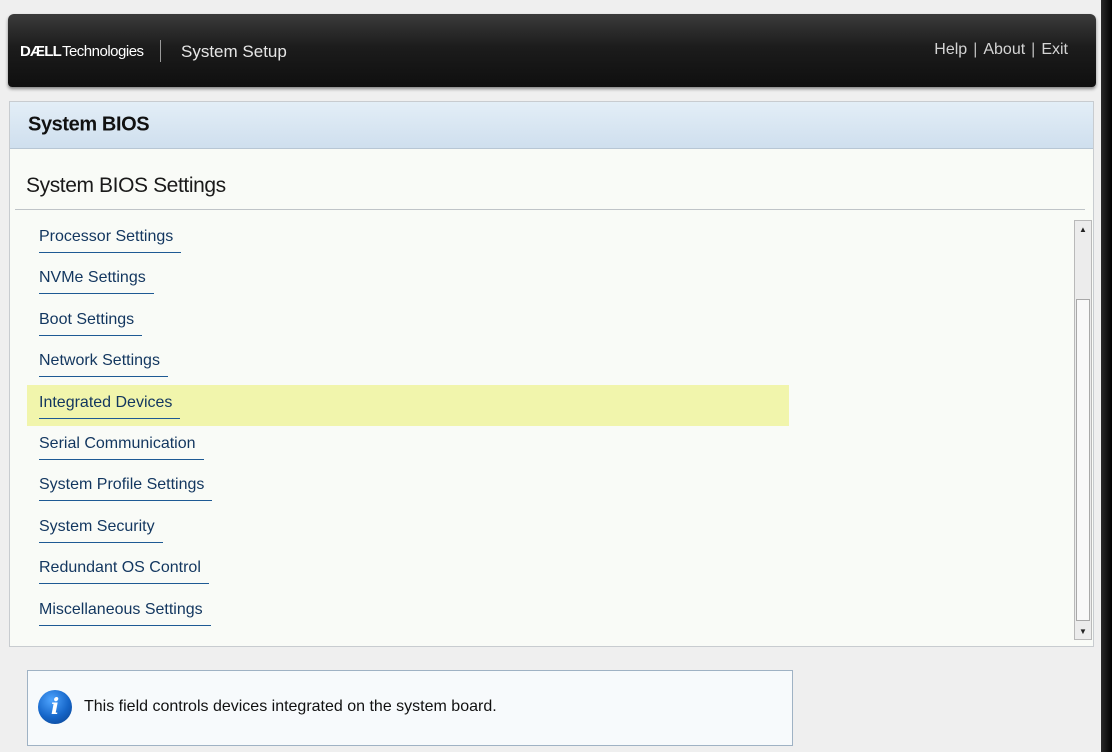 The height and width of the screenshot is (752, 1112). I want to click on scroll-down-arrow-icon: ▼, so click(1083, 631).